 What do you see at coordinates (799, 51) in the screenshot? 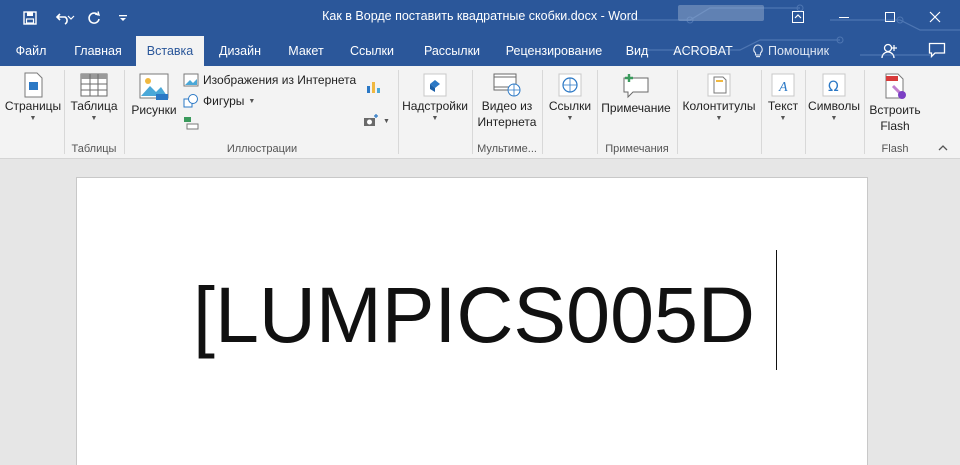
I see `tell-me-label: Помощник` at bounding box center [799, 51].